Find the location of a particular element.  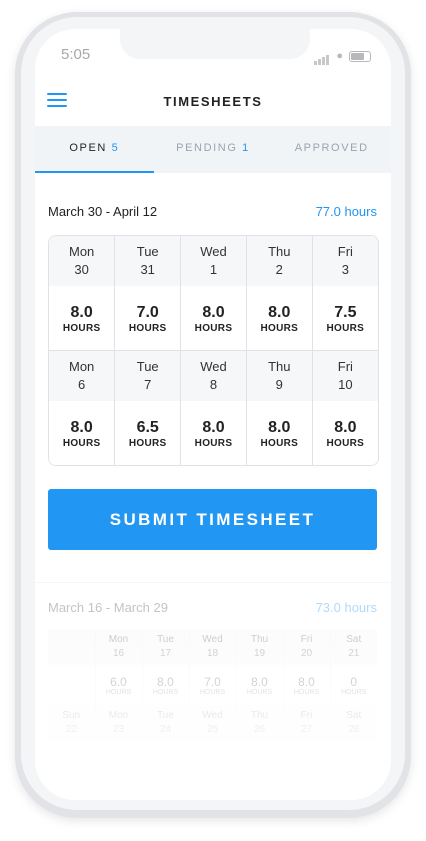

day-date: 30 is located at coordinates (81, 269).